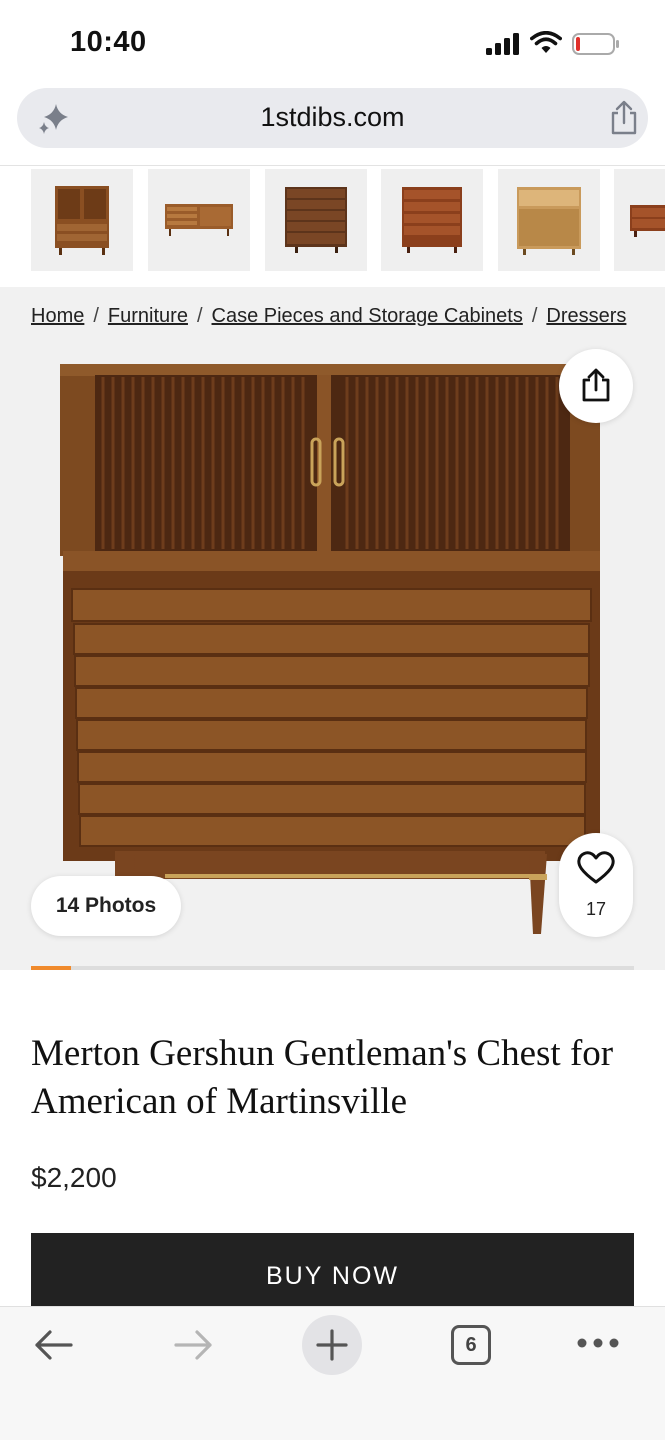 Image resolution: width=665 pixels, height=1440 pixels. What do you see at coordinates (598, 1343) in the screenshot?
I see `more-icon` at bounding box center [598, 1343].